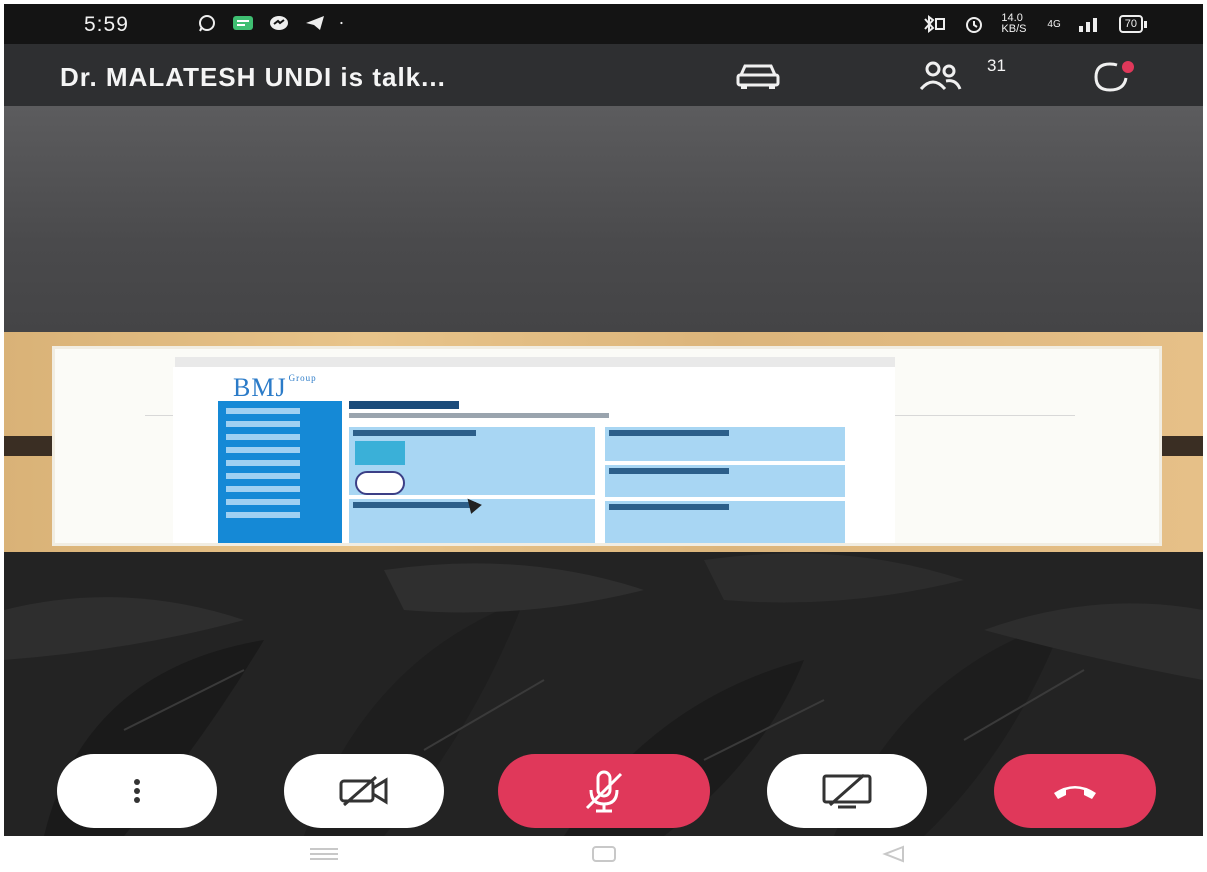 The height and width of the screenshot is (872, 1207). Describe the element at coordinates (725, 522) in the screenshot. I see `shared-resources-box` at that location.